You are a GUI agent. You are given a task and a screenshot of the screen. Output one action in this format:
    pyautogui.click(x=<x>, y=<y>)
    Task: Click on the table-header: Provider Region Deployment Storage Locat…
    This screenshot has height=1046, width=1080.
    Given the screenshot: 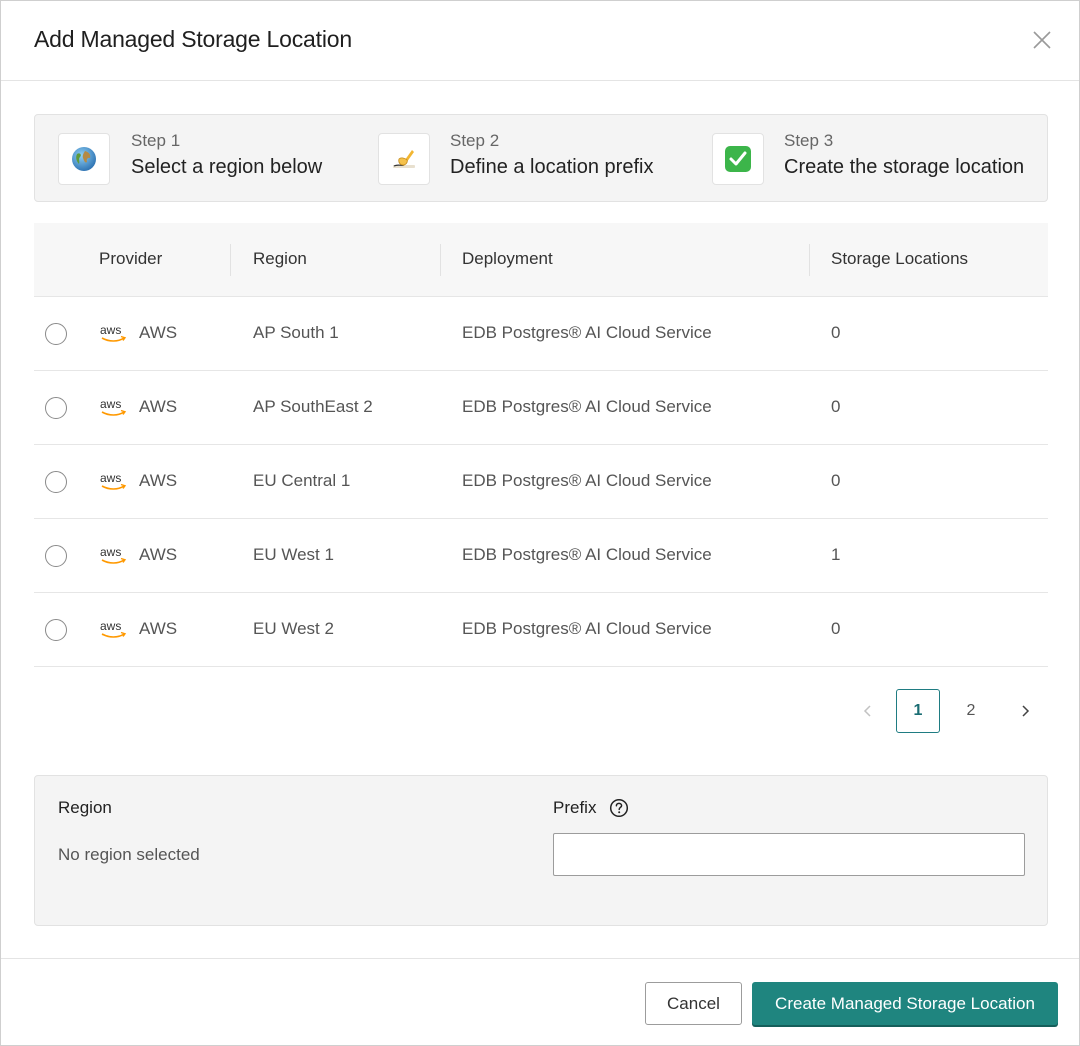 What is the action you would take?
    pyautogui.click(x=541, y=260)
    